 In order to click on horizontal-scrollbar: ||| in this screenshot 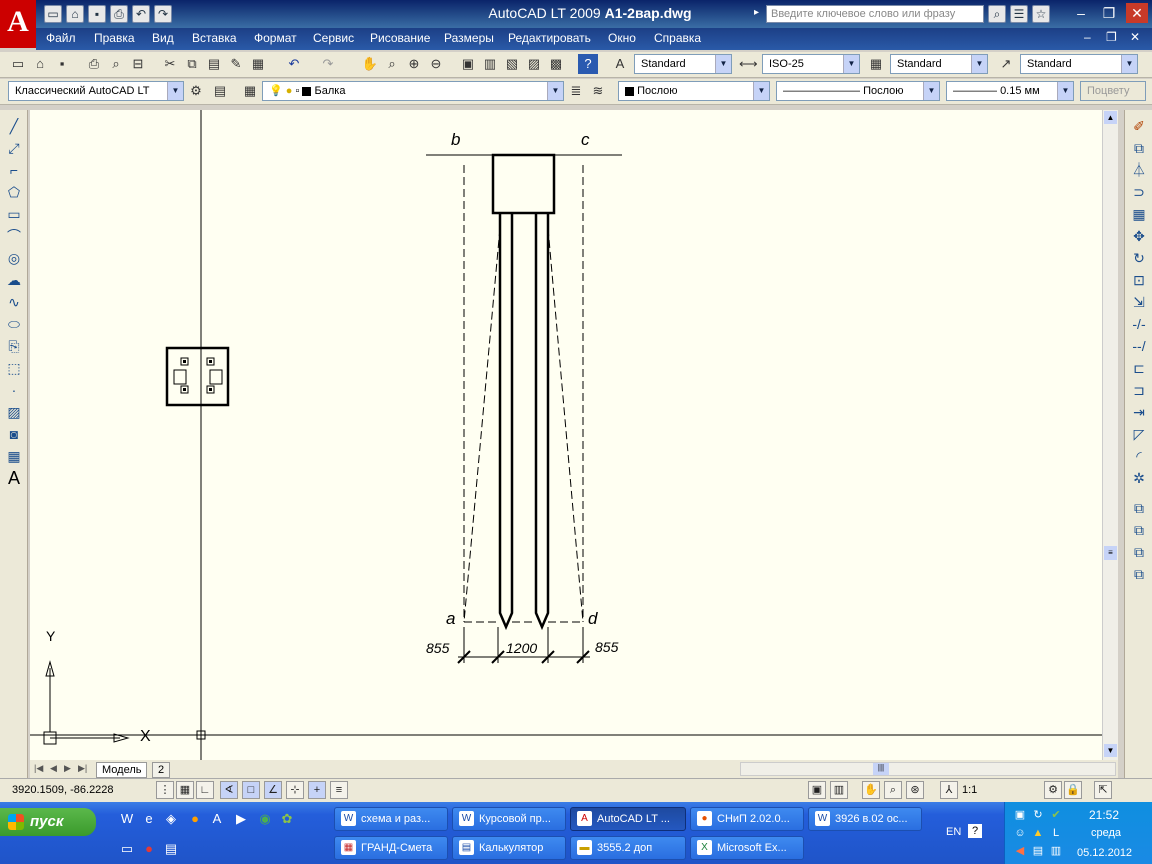, I will do `click(928, 769)`.